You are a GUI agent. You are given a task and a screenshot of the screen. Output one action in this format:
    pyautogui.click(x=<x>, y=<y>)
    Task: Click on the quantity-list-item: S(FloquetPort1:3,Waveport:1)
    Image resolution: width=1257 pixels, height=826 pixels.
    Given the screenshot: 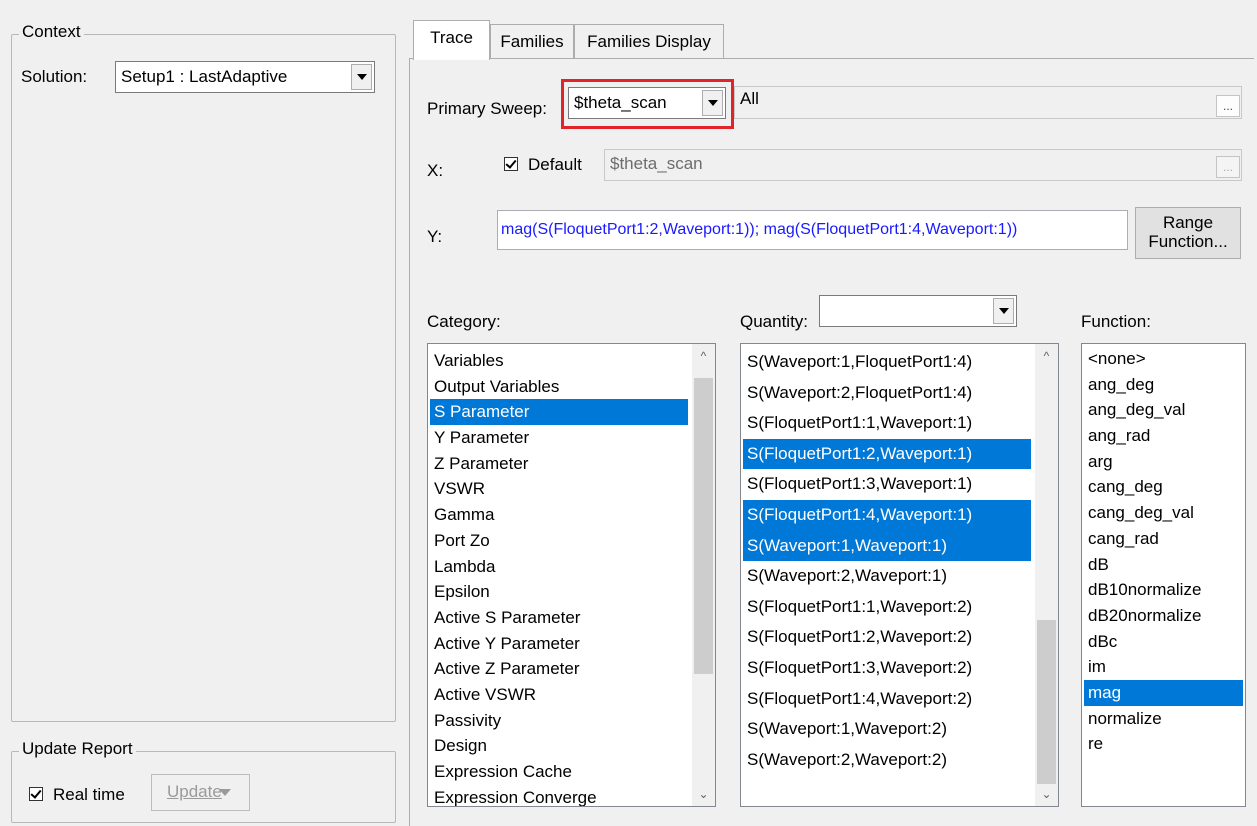 What is the action you would take?
    pyautogui.click(x=887, y=484)
    